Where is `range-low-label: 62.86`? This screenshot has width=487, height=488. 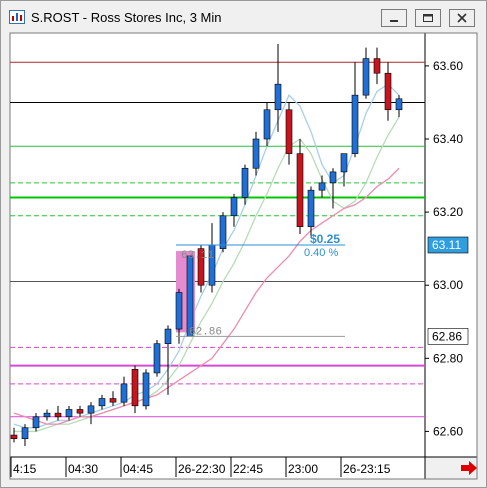 range-low-label: 62.86 is located at coordinates (205, 332).